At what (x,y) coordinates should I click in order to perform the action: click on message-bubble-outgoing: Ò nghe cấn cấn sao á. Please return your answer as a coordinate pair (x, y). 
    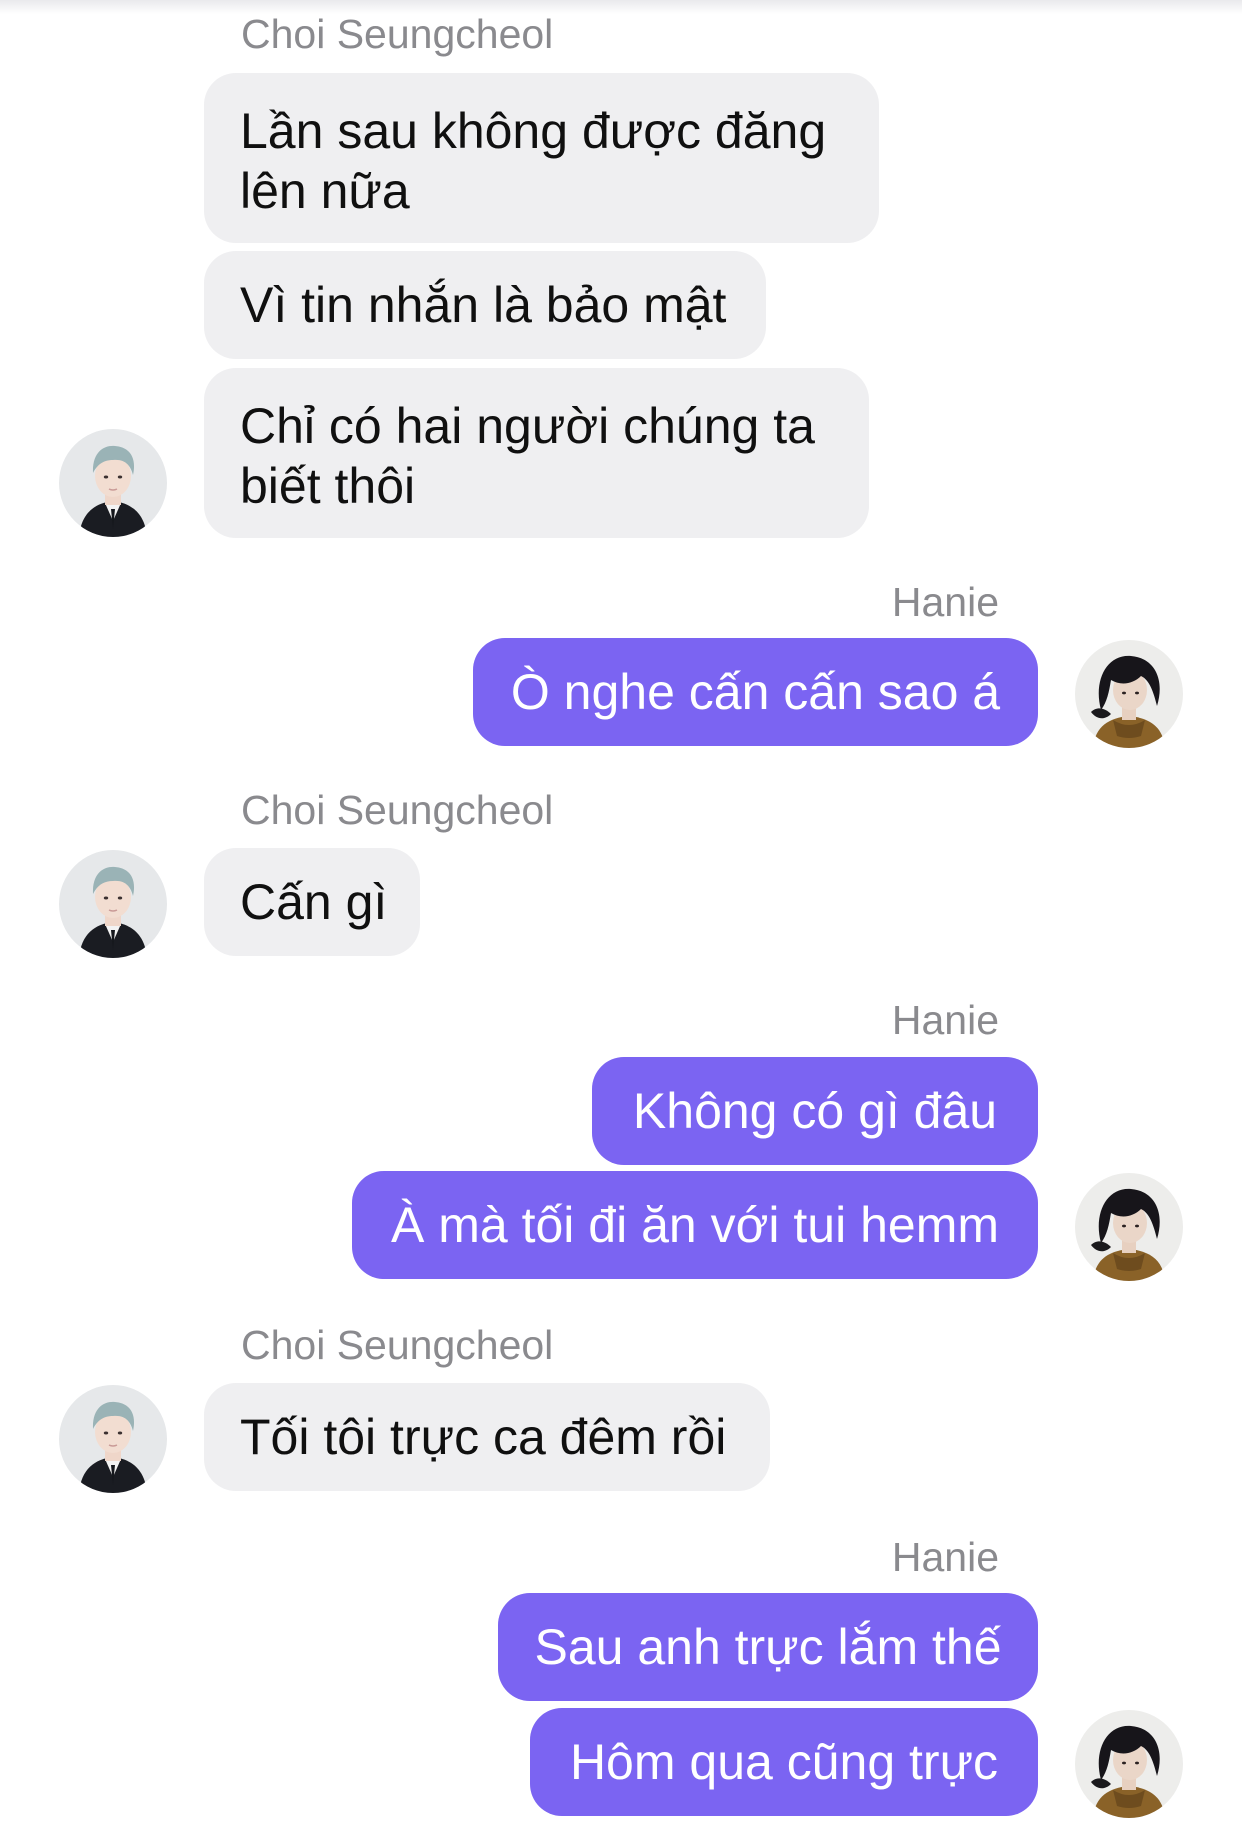
    Looking at the image, I should click on (755, 692).